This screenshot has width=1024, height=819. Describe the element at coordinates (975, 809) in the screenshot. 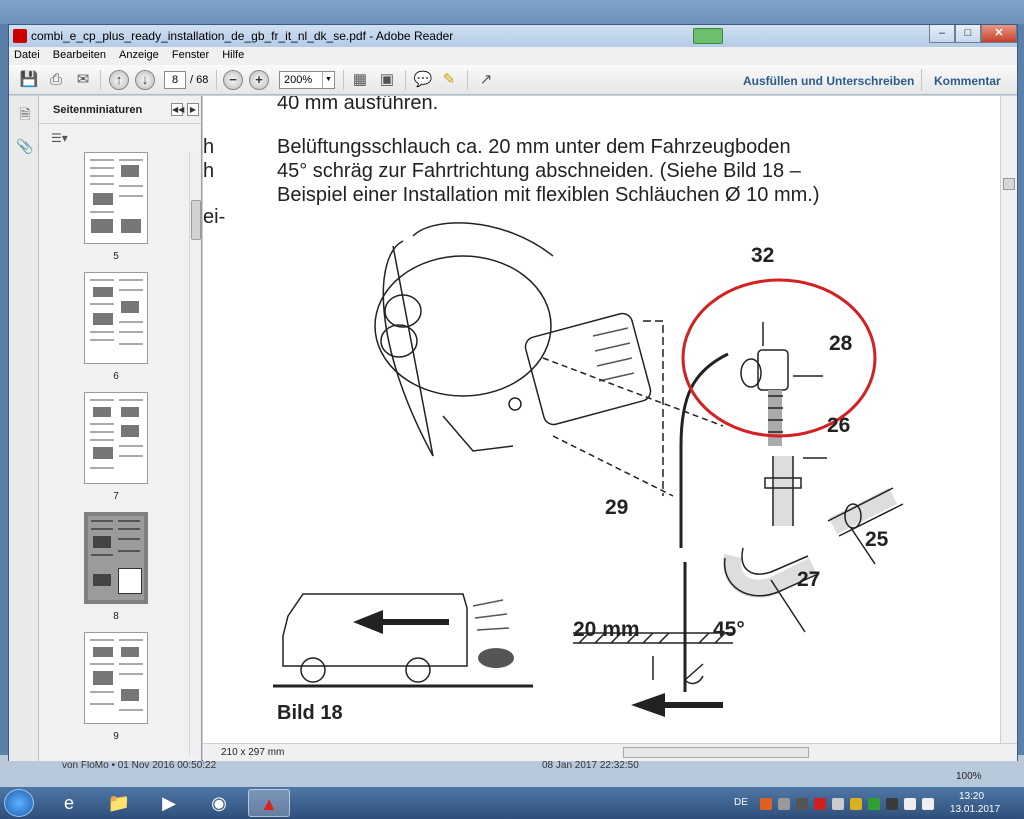

I see `clock-date: 13.01.2017` at that location.